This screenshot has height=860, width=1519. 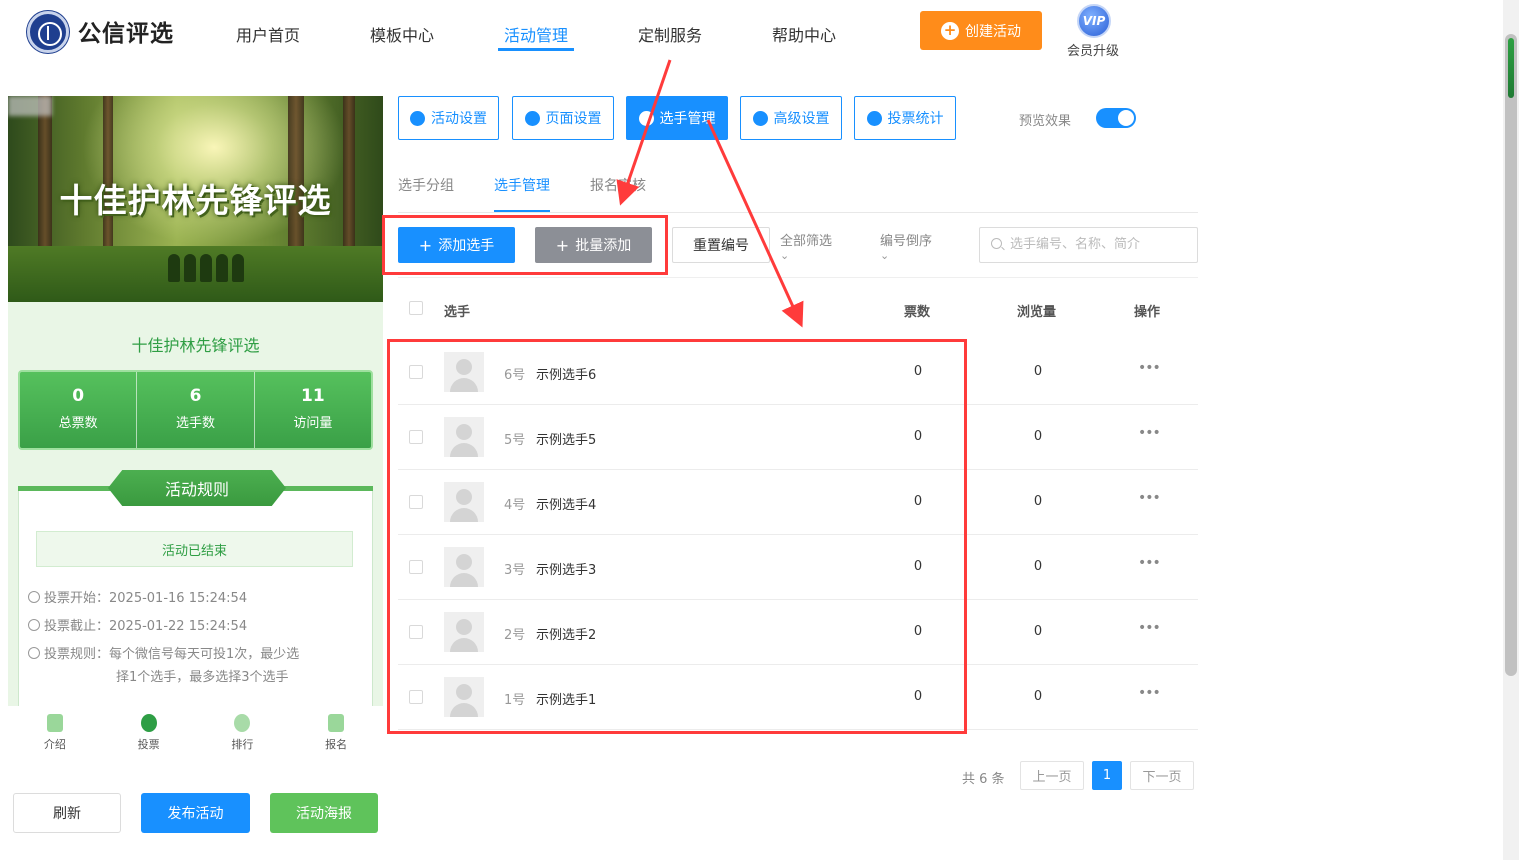 What do you see at coordinates (416, 308) in the screenshot?
I see `select-all-checkbox` at bounding box center [416, 308].